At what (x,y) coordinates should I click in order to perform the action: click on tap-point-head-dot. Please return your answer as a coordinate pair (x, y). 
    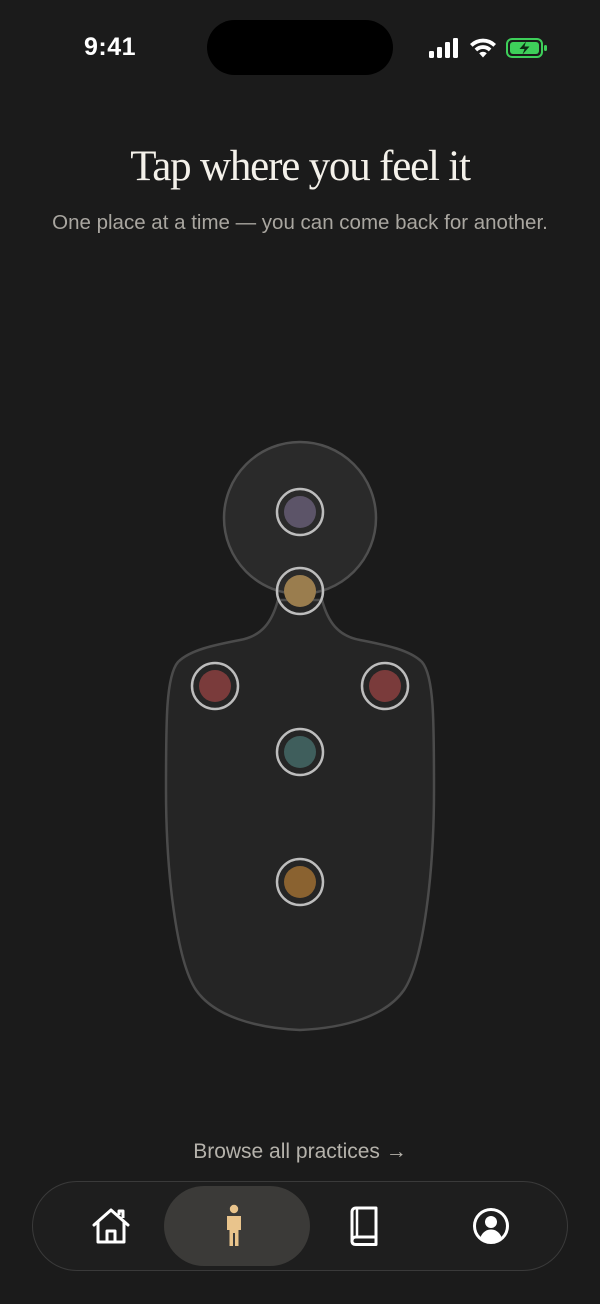
    Looking at the image, I should click on (300, 512).